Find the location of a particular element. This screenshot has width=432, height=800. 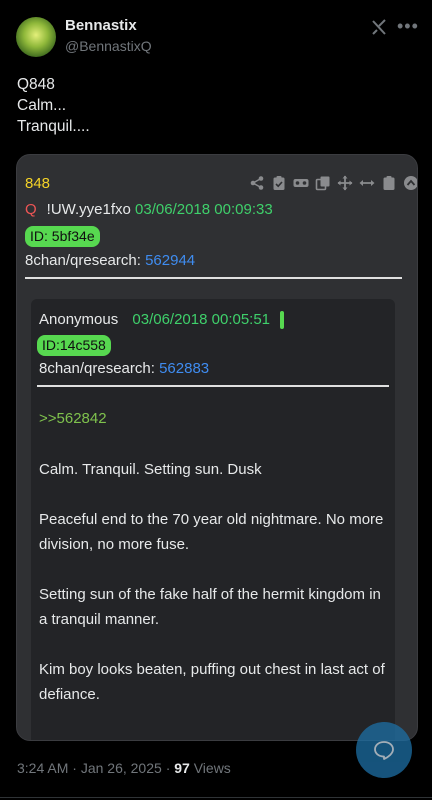

q-letter: Q is located at coordinates (31, 209).